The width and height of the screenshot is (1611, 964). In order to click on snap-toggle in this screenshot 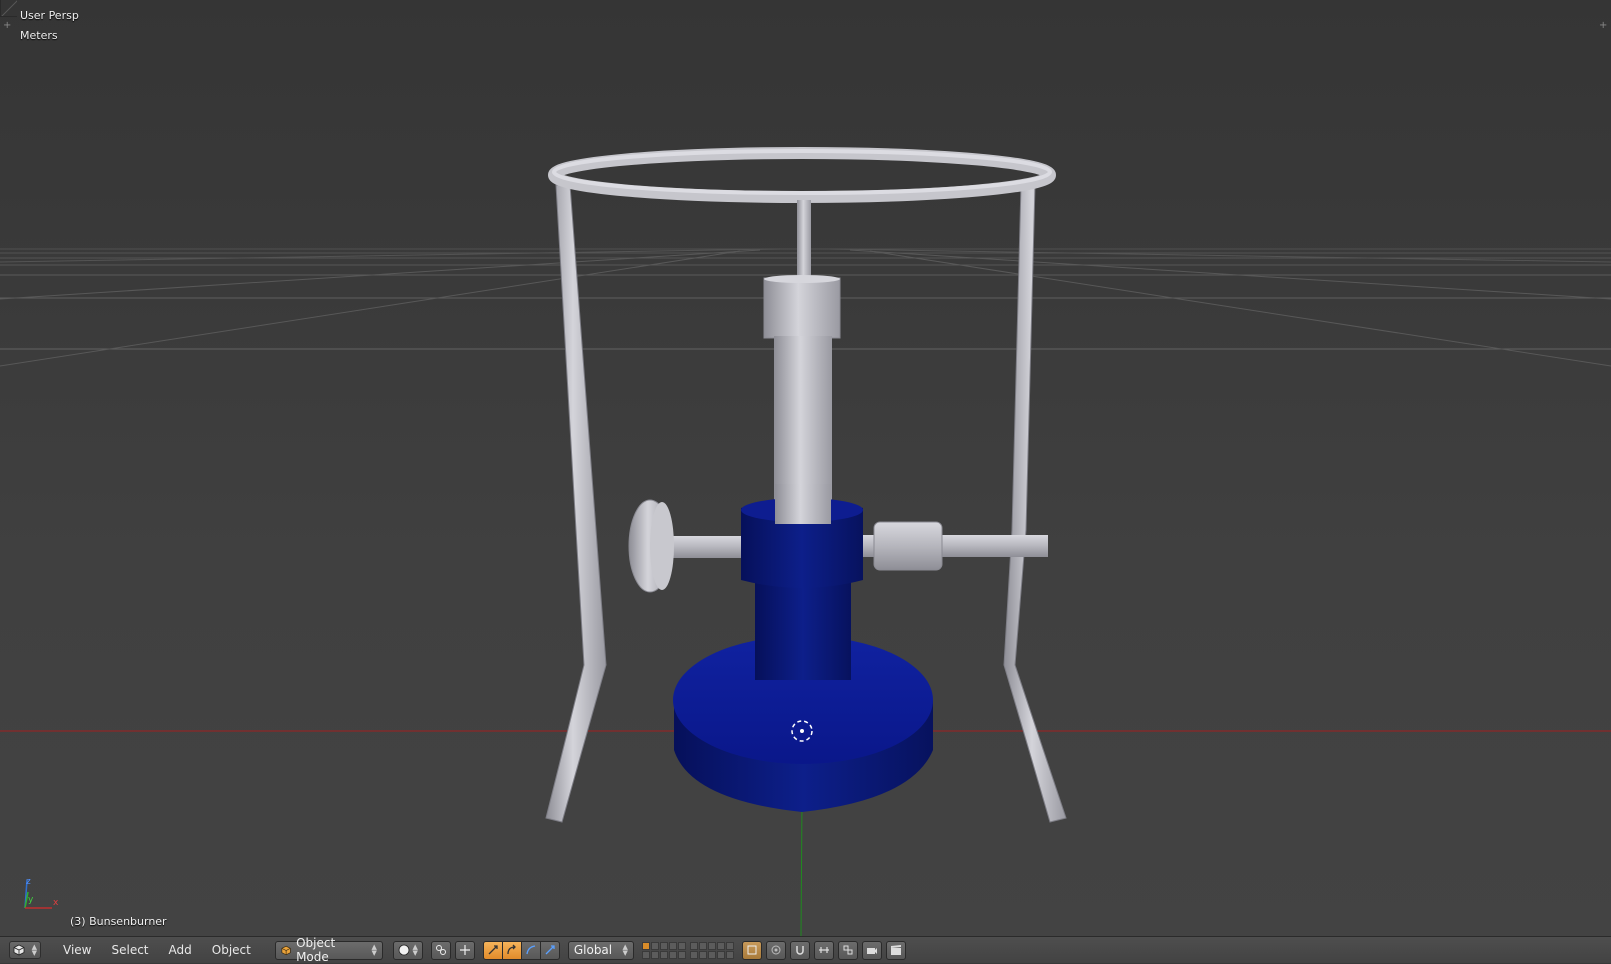, I will do `click(799, 950)`.